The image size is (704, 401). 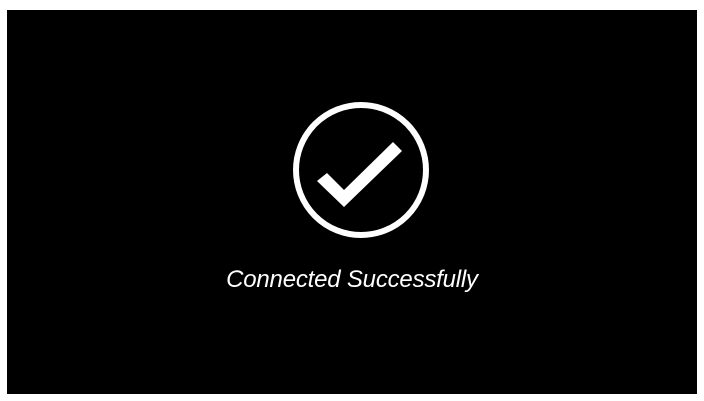 What do you see at coordinates (352, 279) in the screenshot?
I see `status-message: Connected Successfully` at bounding box center [352, 279].